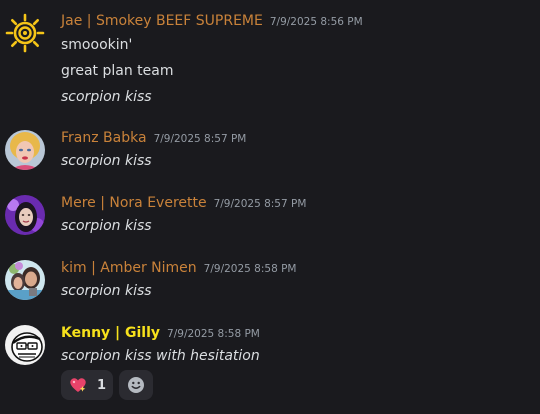 Image resolution: width=540 pixels, height=414 pixels. I want to click on username: Kenny | Gilly, so click(110, 333).